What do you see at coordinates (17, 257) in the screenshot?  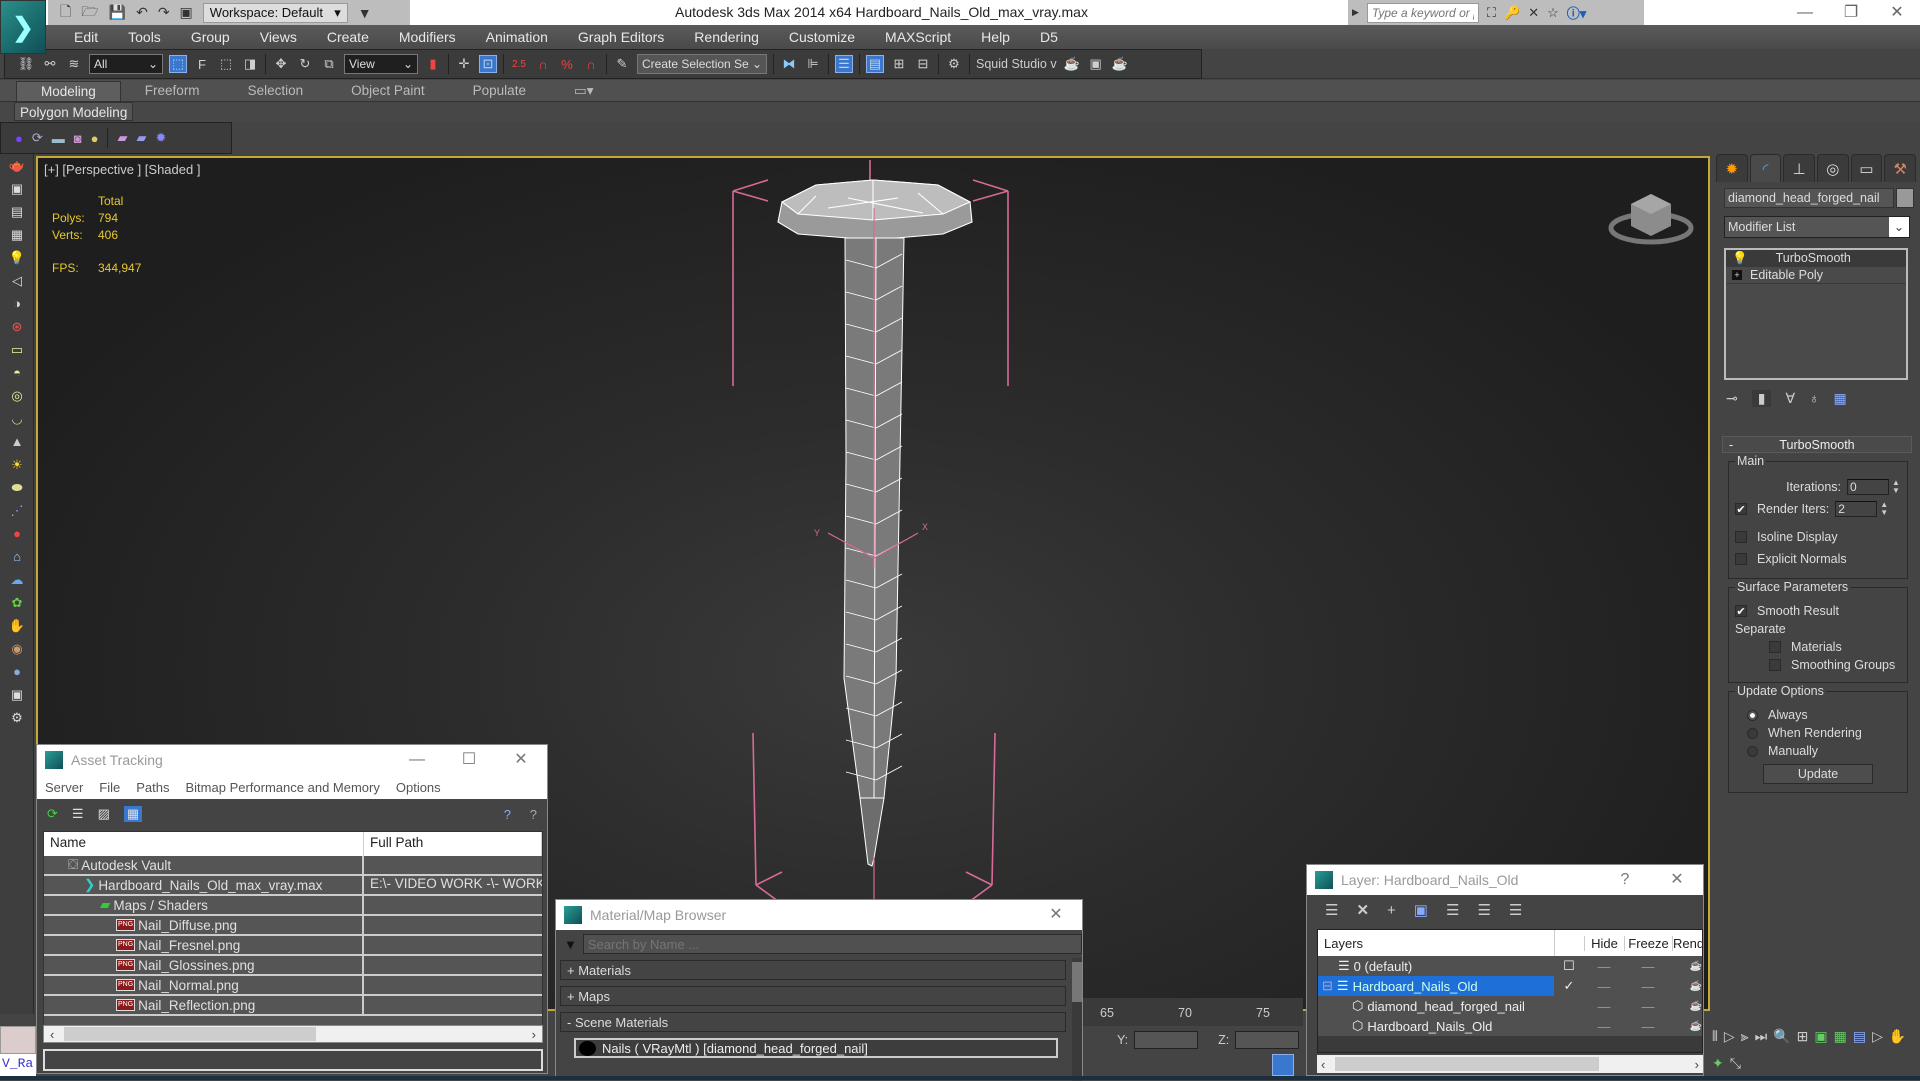 I see `light-lister-icon: 💡` at bounding box center [17, 257].